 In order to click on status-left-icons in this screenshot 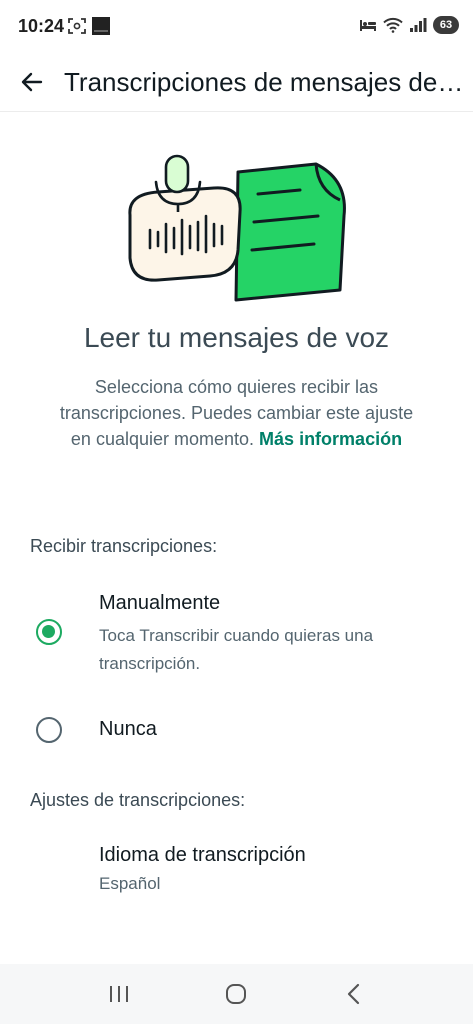, I will do `click(89, 26)`.